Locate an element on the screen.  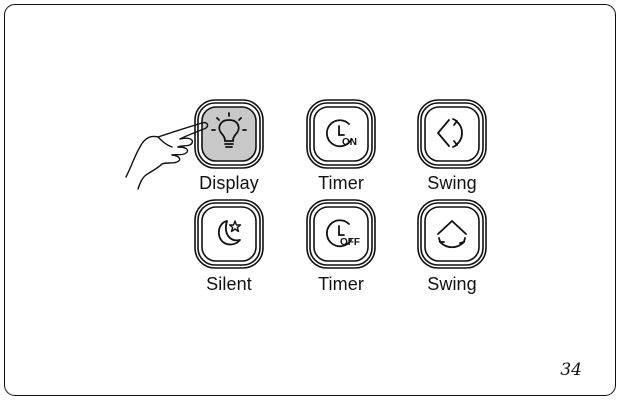
silent-button-frame is located at coordinates (229, 234).